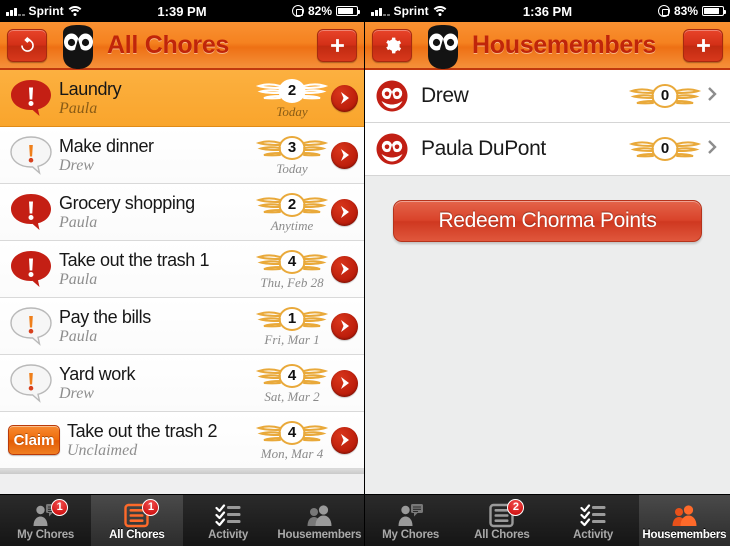 The width and height of the screenshot is (730, 546). I want to click on tab-my-chores: 1 My Chores, so click(45, 520).